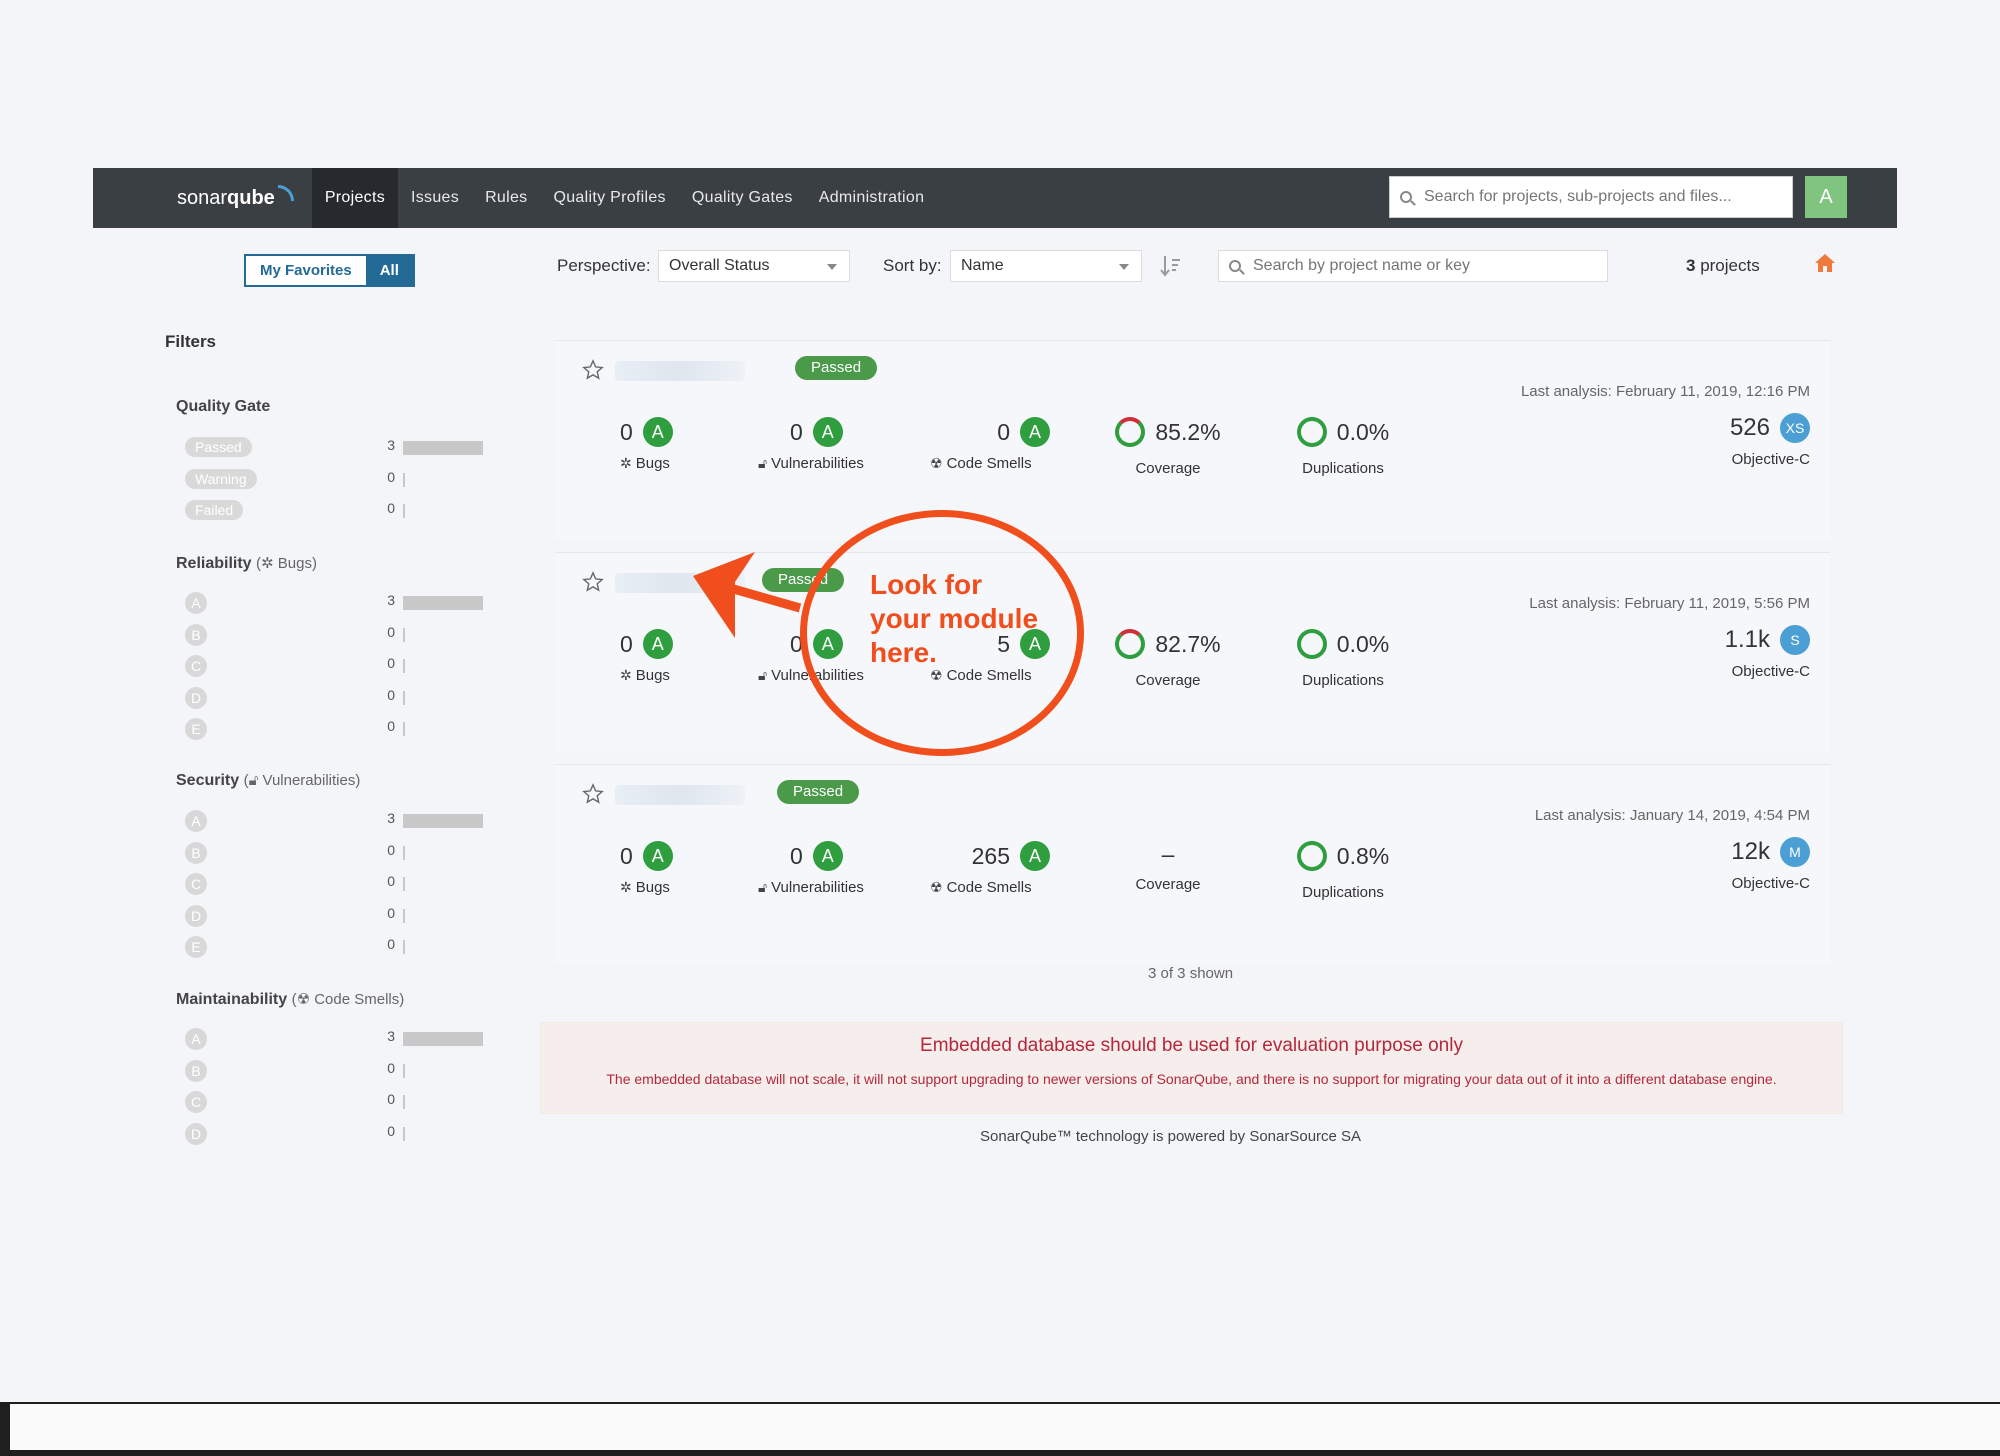 This screenshot has width=2000, height=1456. What do you see at coordinates (268, 781) in the screenshot?
I see `security-facet-title: Security (🔓︎ Vulnerabilities)` at bounding box center [268, 781].